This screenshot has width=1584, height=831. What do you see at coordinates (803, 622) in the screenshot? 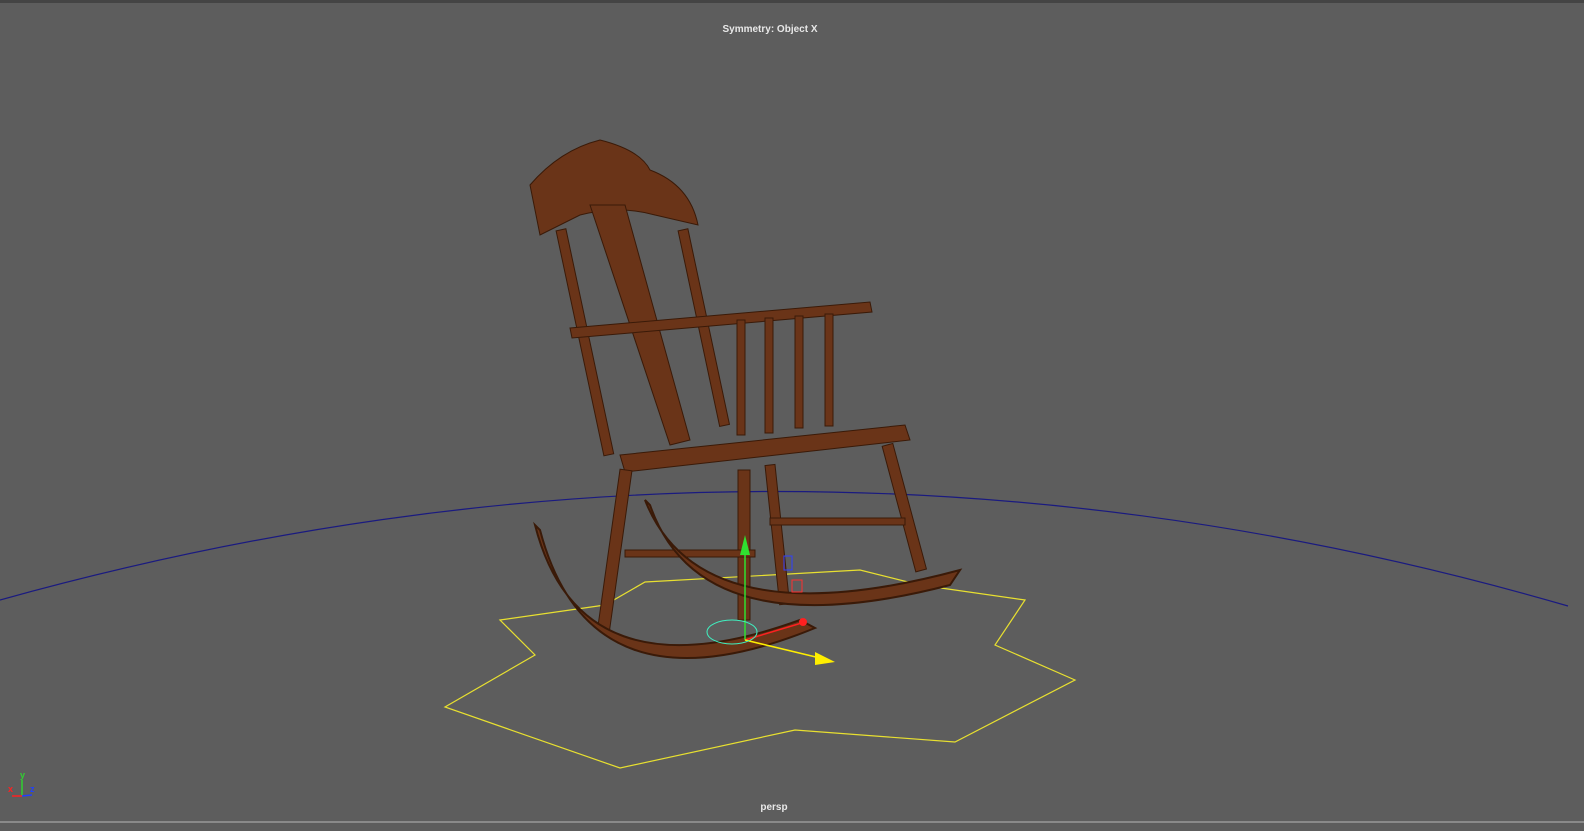
I see `manip-x-handle` at bounding box center [803, 622].